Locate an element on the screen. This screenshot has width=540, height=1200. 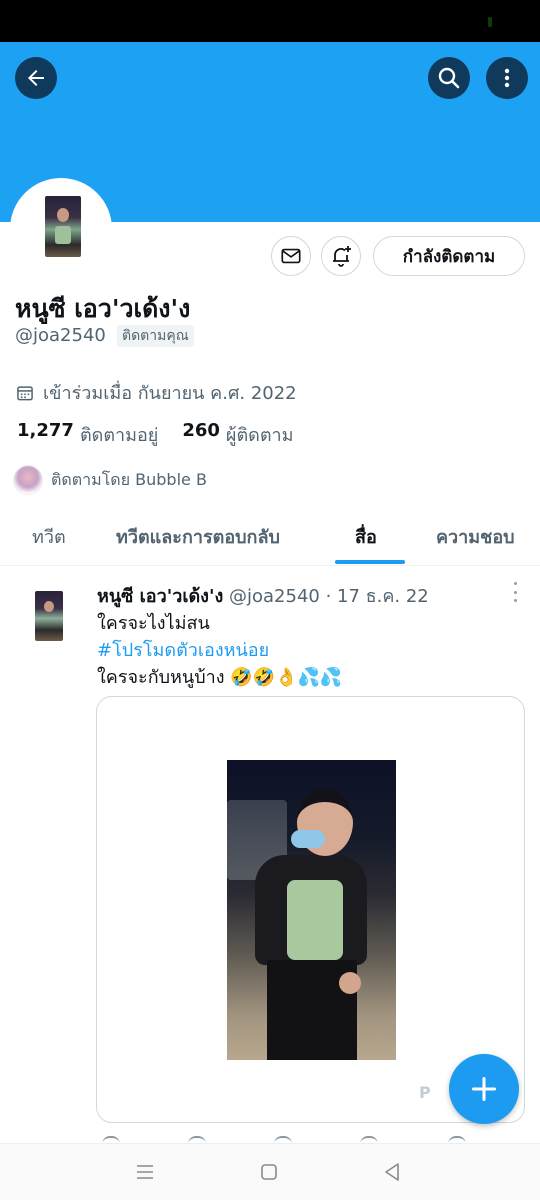
triangle-back-icon is located at coordinates (392, 1172).